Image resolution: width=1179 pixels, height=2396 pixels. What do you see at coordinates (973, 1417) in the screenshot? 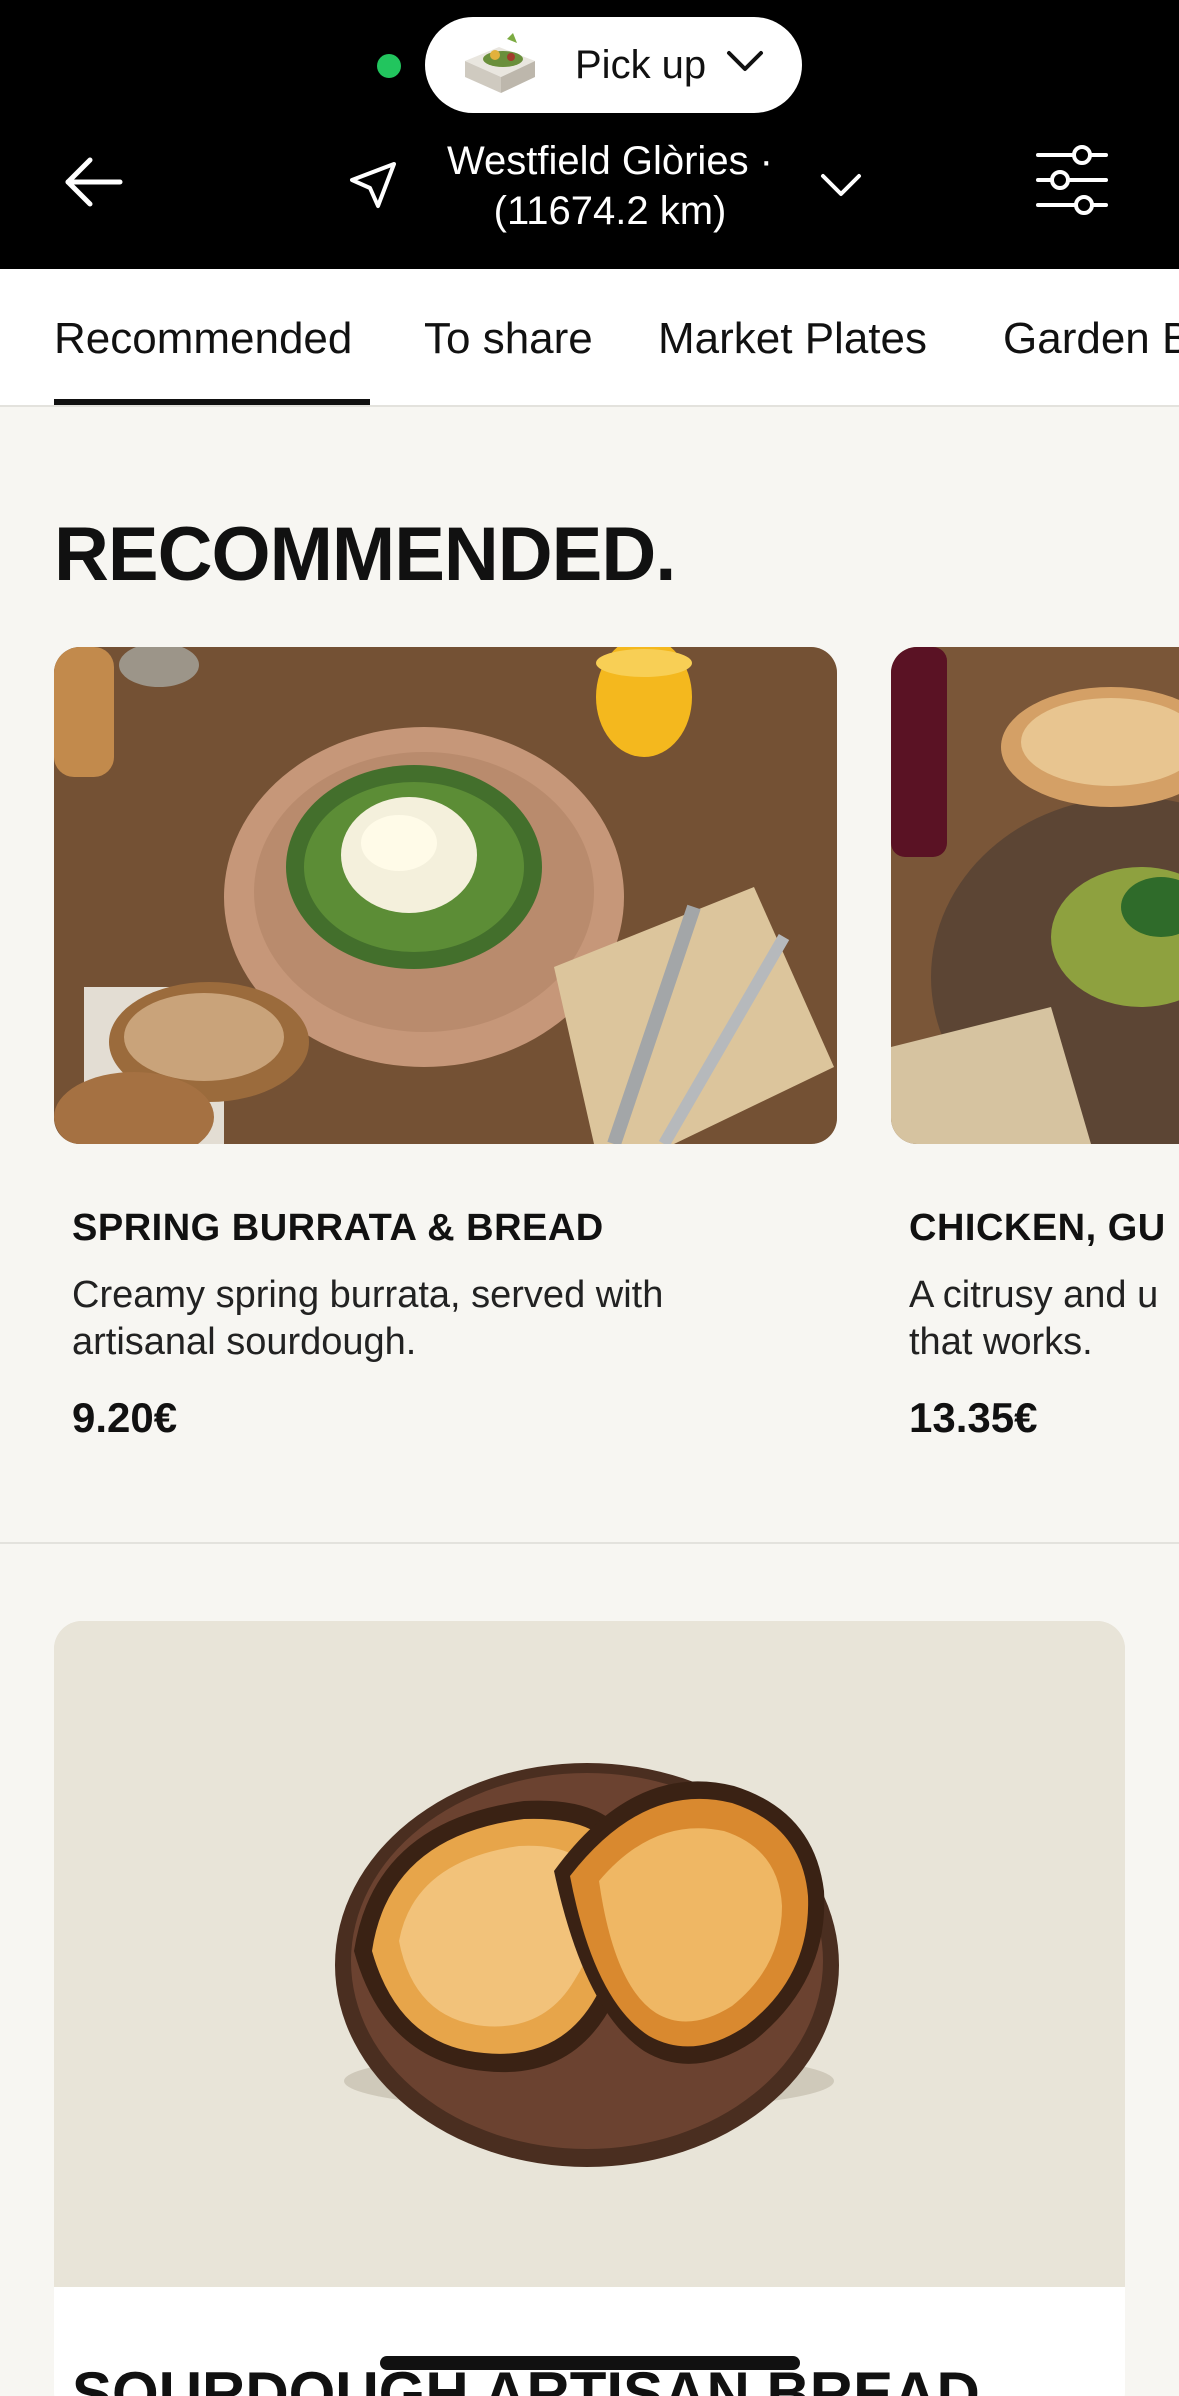
I see `product-price: 13.35€` at bounding box center [973, 1417].